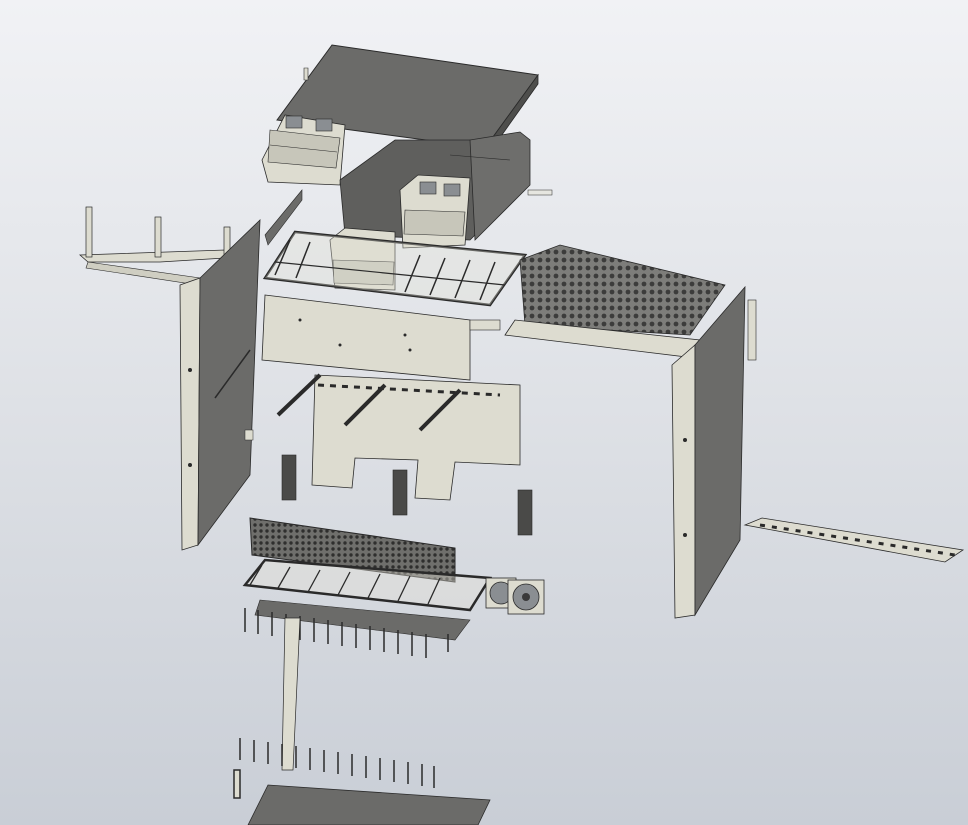  I want to click on base-plate, so click(369, 804).